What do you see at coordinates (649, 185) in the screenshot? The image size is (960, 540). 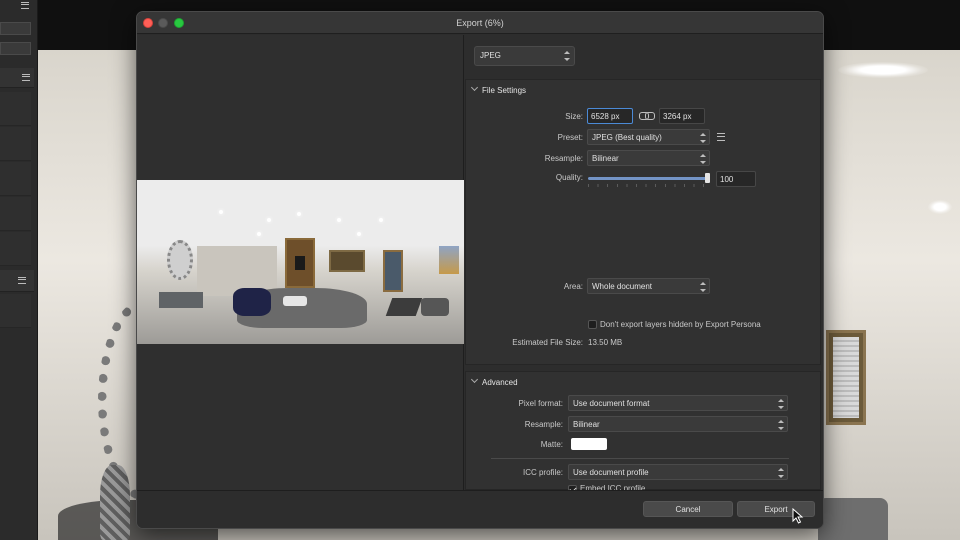 I see `quality-ticks` at bounding box center [649, 185].